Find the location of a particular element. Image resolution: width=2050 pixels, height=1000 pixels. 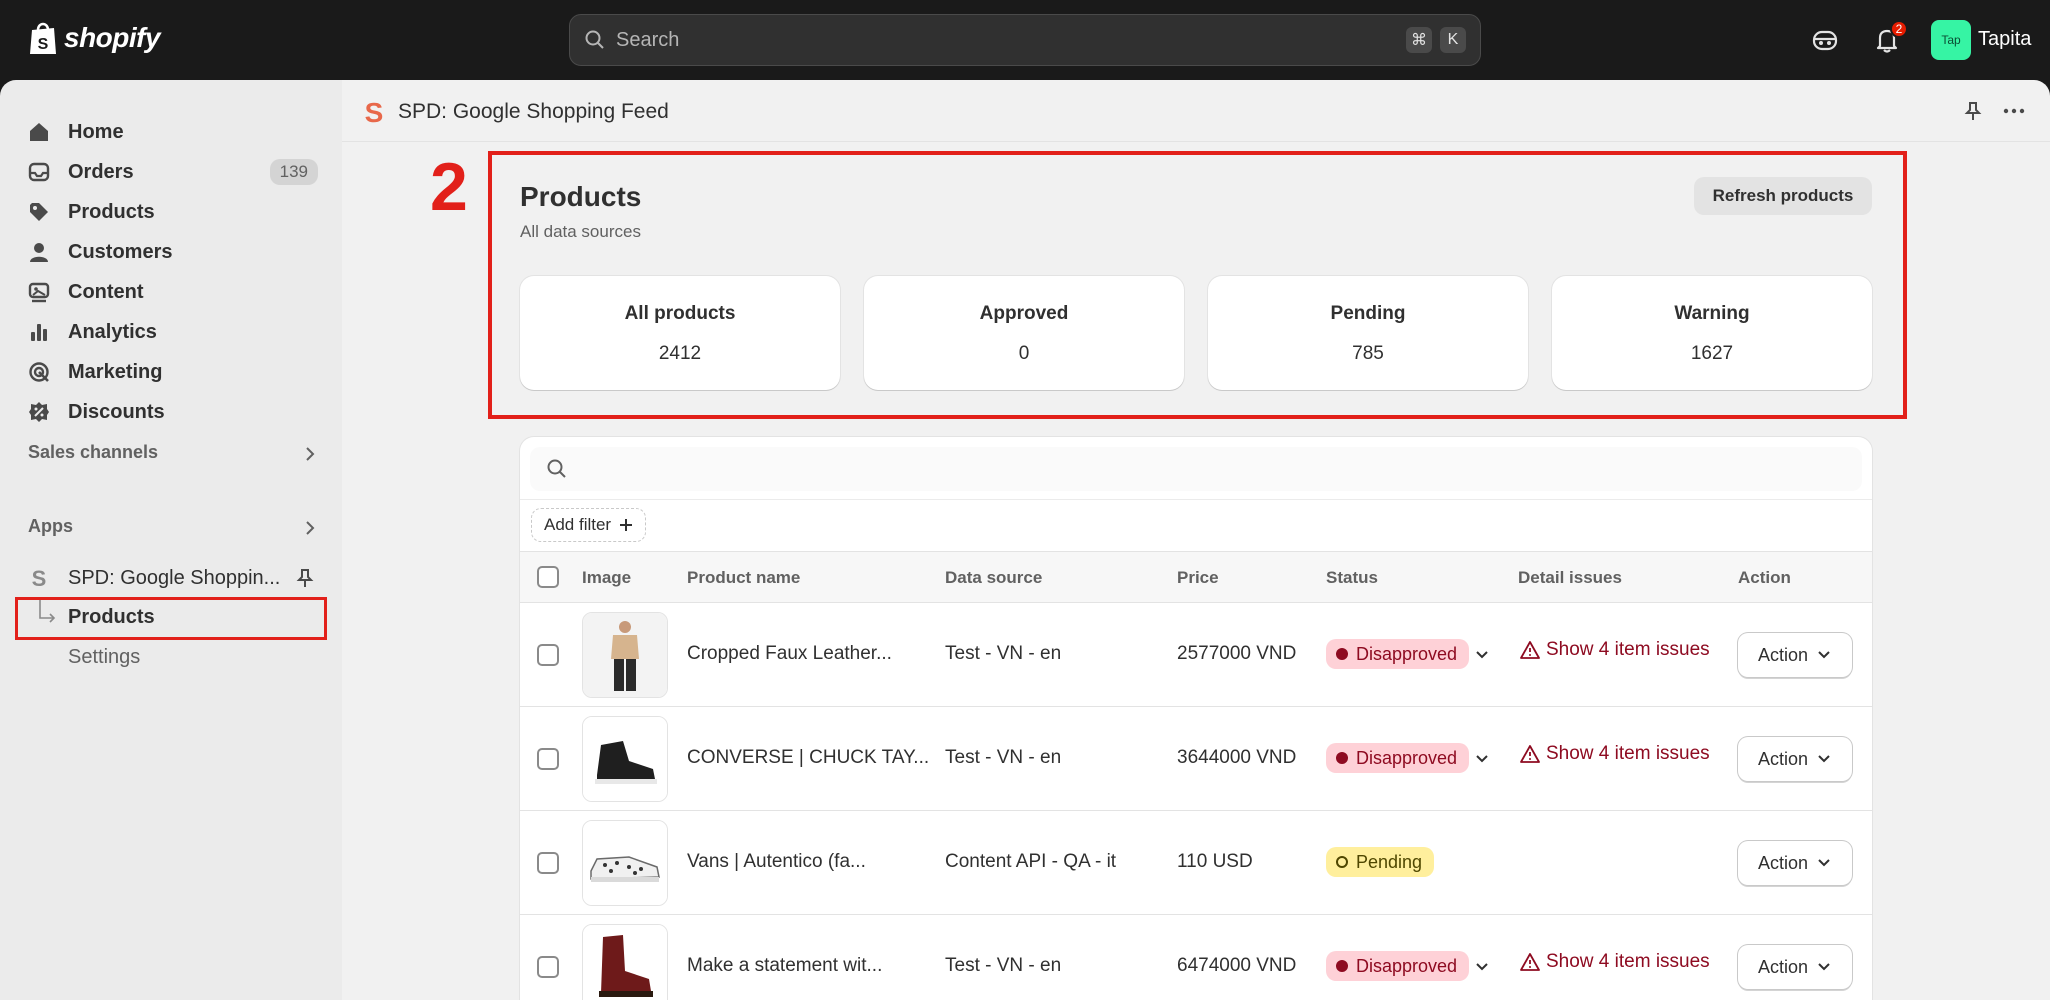

bar-chart-icon is located at coordinates (39, 332).